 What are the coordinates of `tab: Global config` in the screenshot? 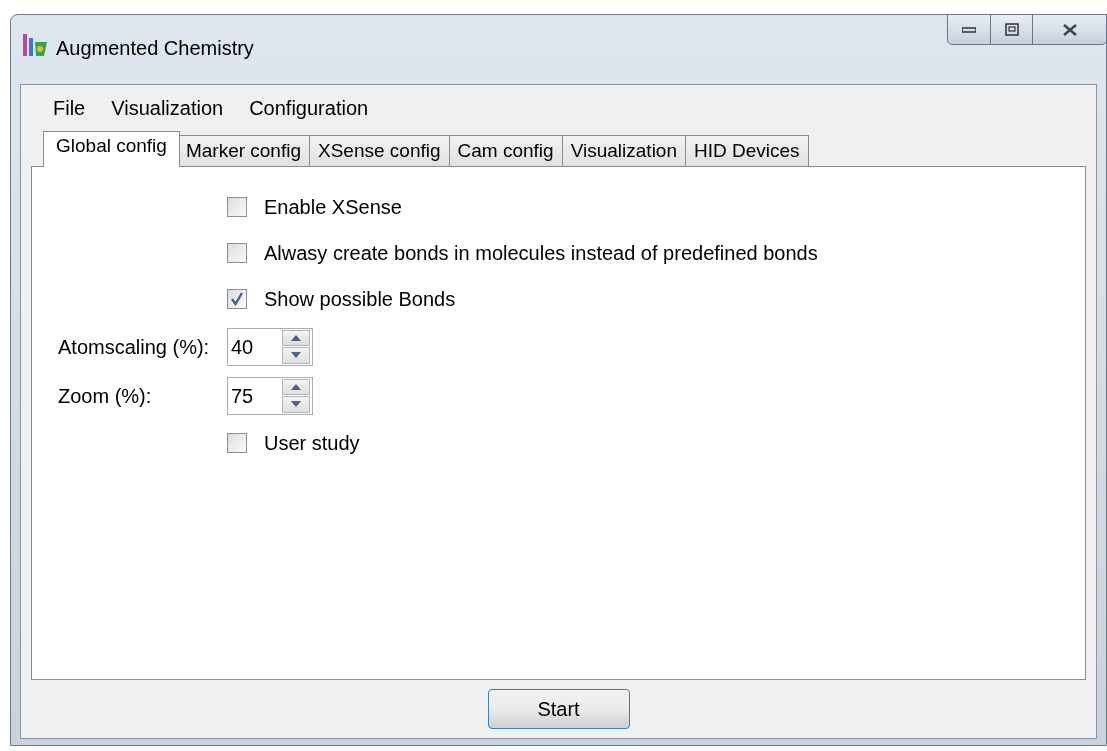 It's located at (111, 149).